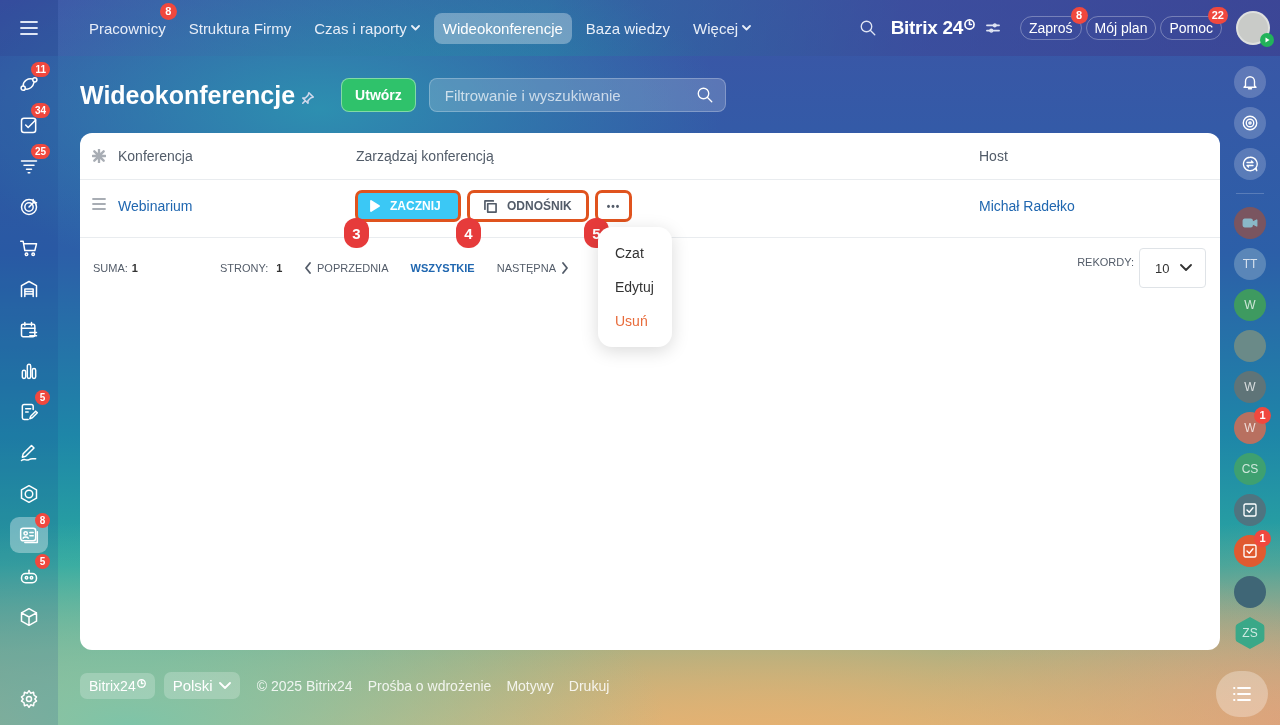 Image resolution: width=1280 pixels, height=725 pixels. What do you see at coordinates (134, 268) in the screenshot?
I see `total-value: 1` at bounding box center [134, 268].